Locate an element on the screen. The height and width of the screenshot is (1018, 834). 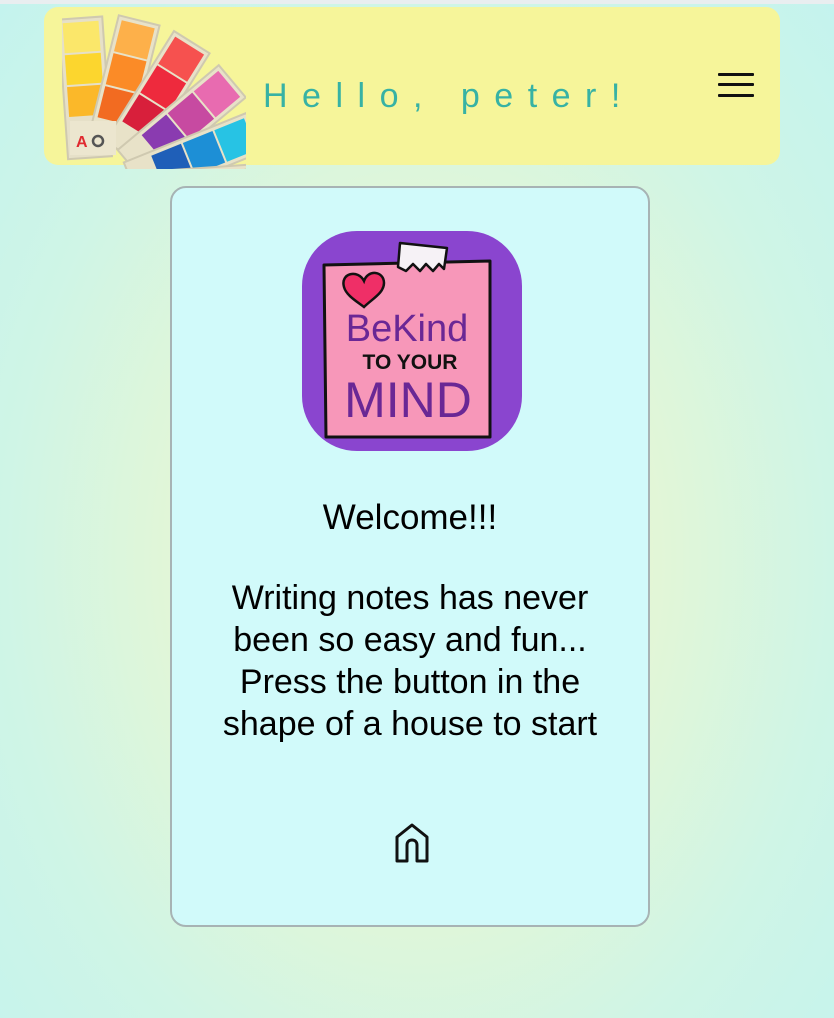
sticker-line1: BeKind is located at coordinates (407, 329).